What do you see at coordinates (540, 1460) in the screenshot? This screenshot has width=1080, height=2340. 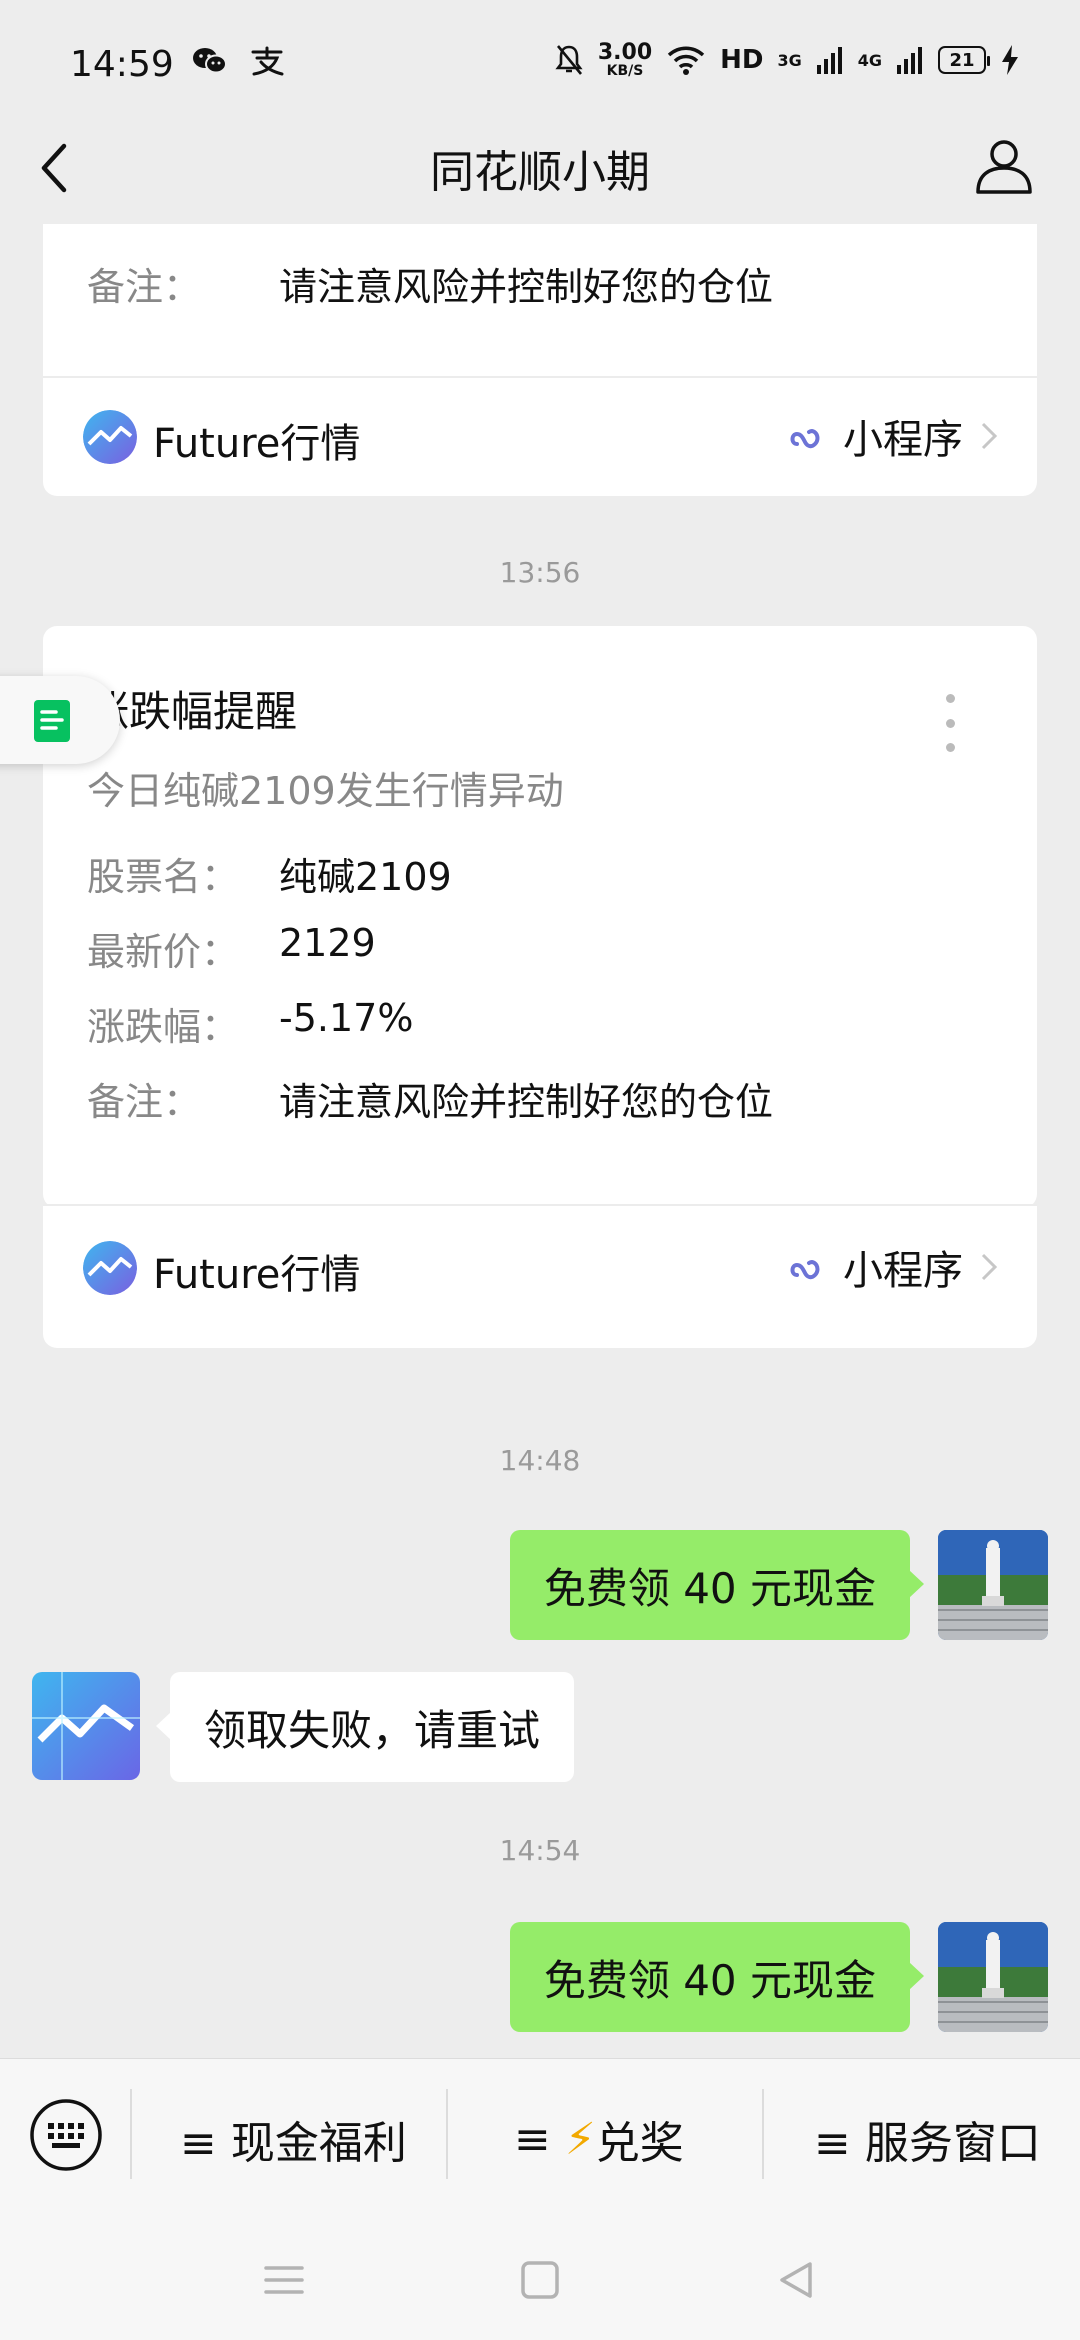 I see `timestamp: 14:48` at bounding box center [540, 1460].